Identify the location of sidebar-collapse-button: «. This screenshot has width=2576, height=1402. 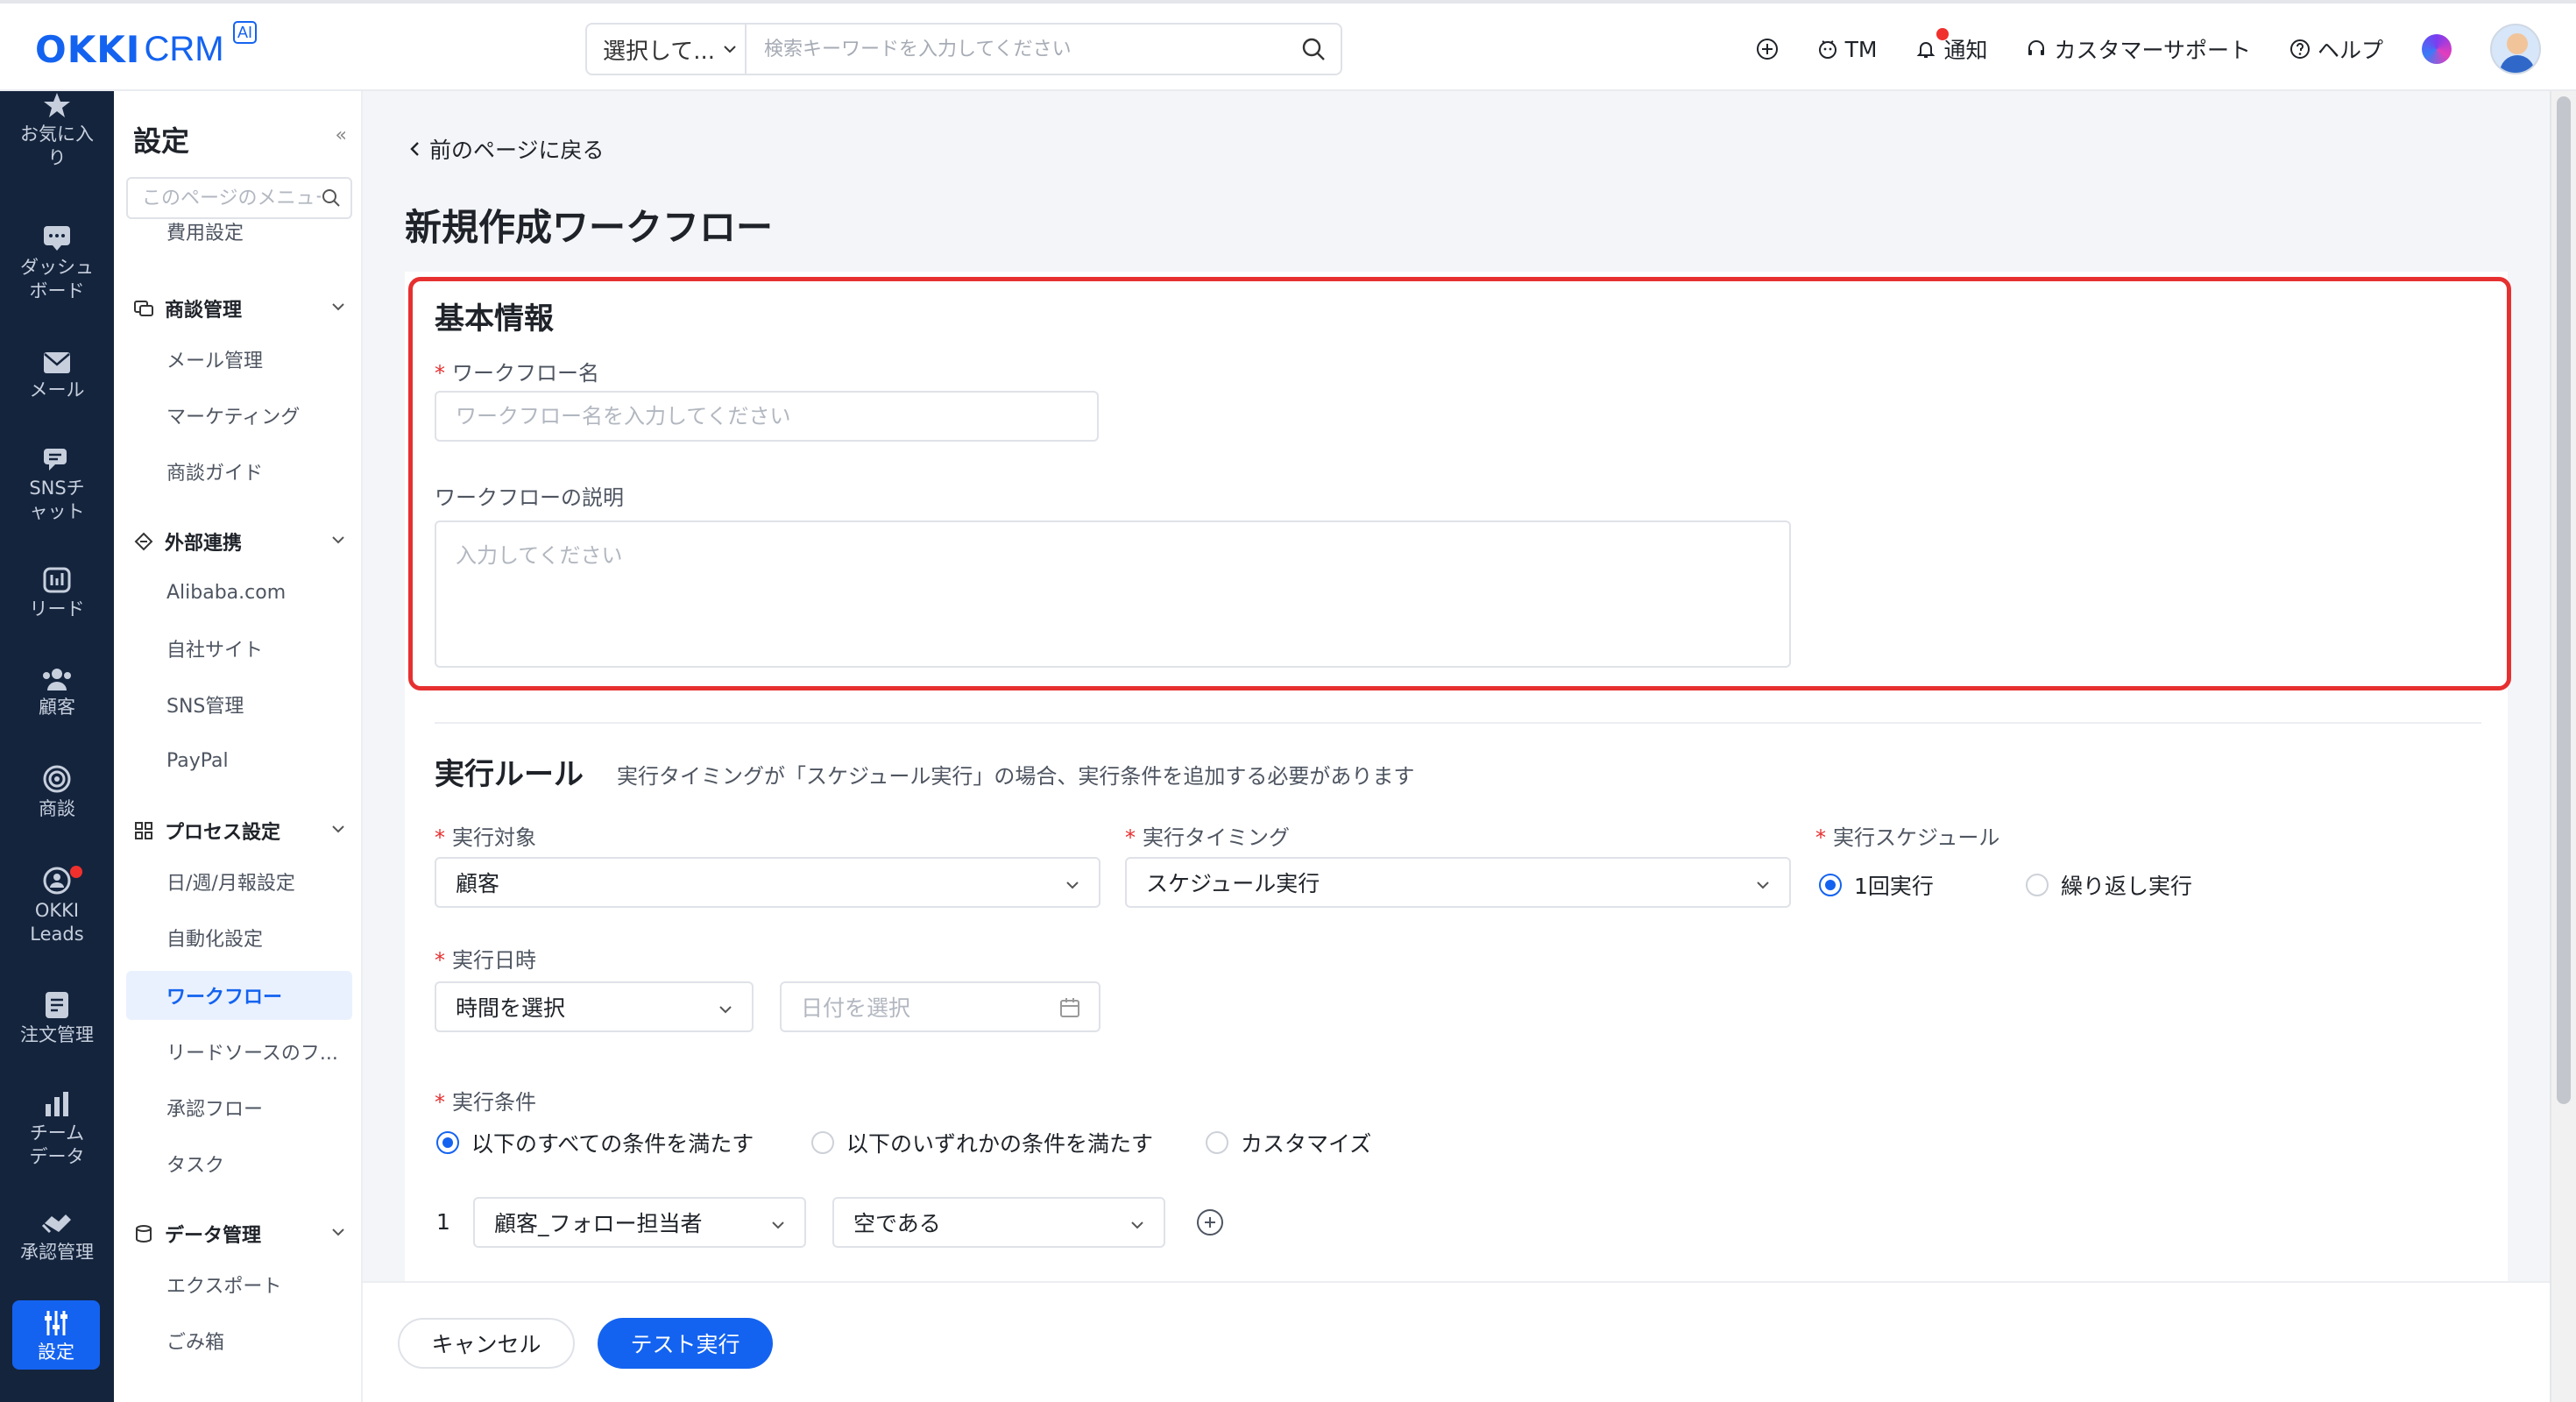
(341, 135).